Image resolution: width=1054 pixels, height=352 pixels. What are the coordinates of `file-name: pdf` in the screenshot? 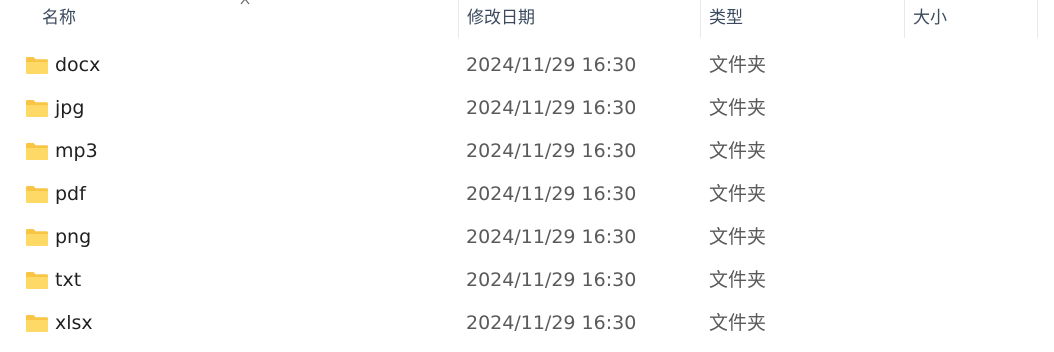 It's located at (70, 194).